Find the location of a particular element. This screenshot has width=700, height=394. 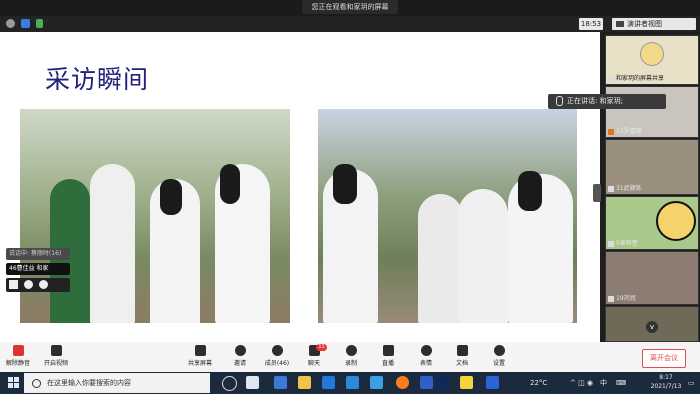

tile-name: 31武颢铄 is located at coordinates (629, 188).